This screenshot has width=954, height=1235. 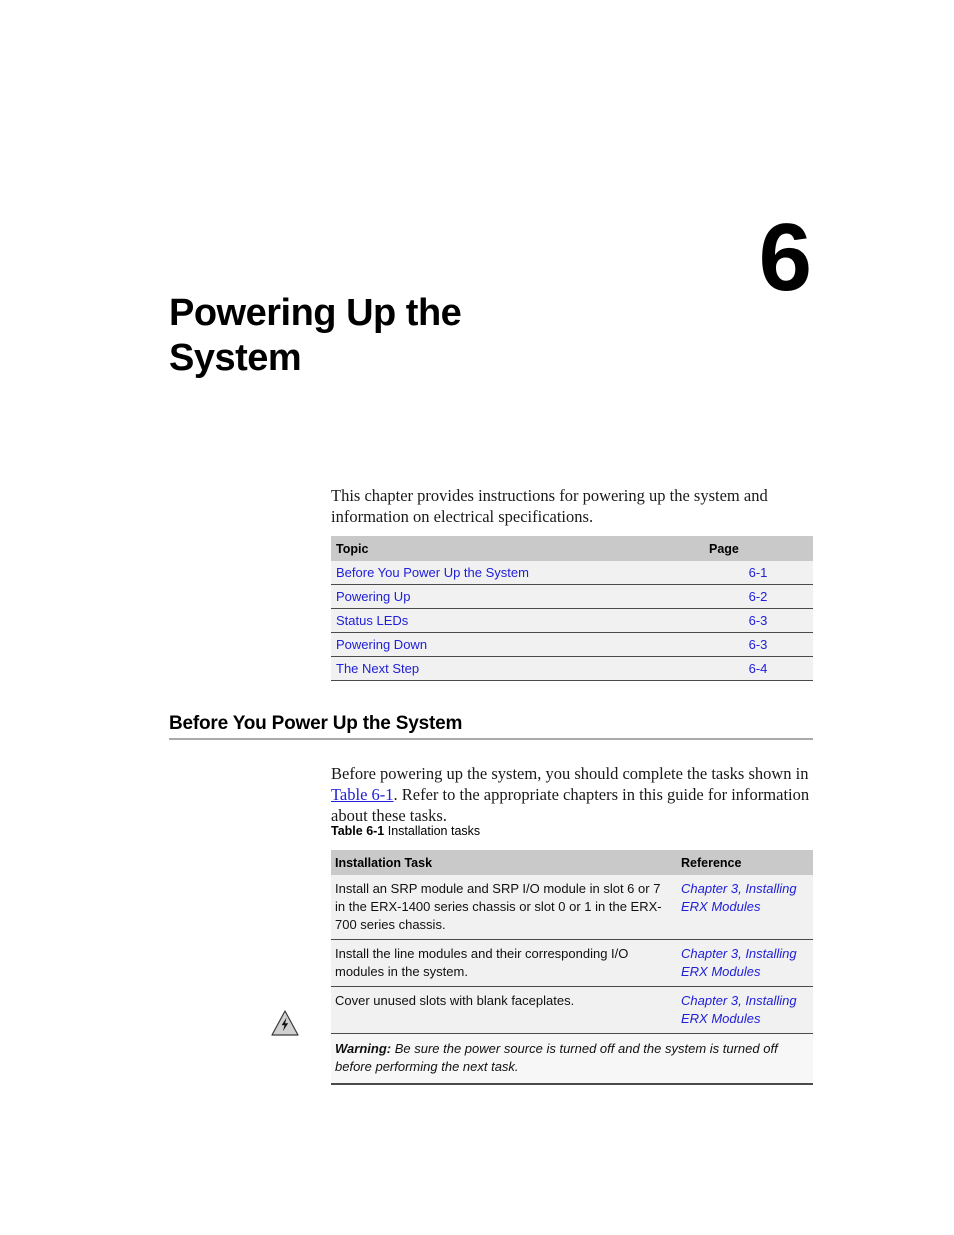 What do you see at coordinates (315, 313) in the screenshot?
I see `chapter-title-line-1: Powering Up the` at bounding box center [315, 313].